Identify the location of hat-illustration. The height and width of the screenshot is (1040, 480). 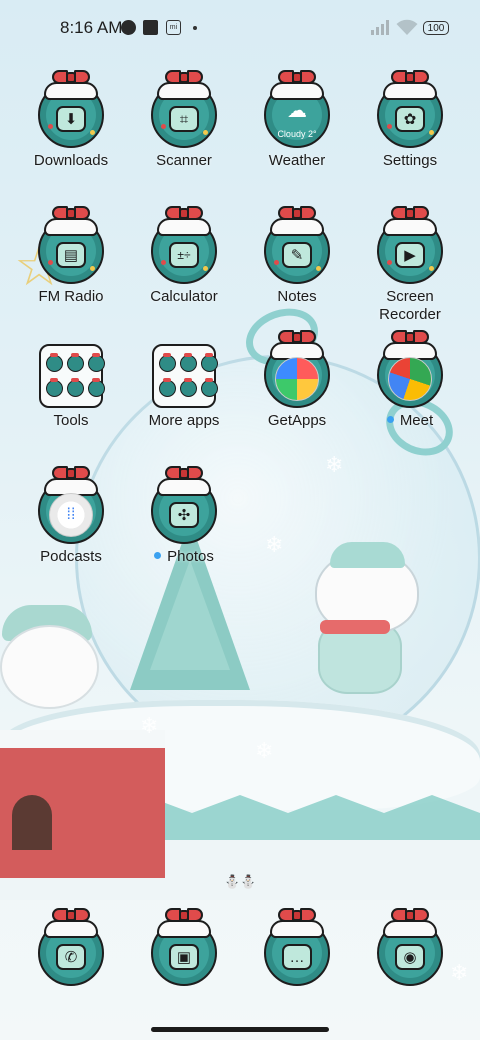
(367, 555).